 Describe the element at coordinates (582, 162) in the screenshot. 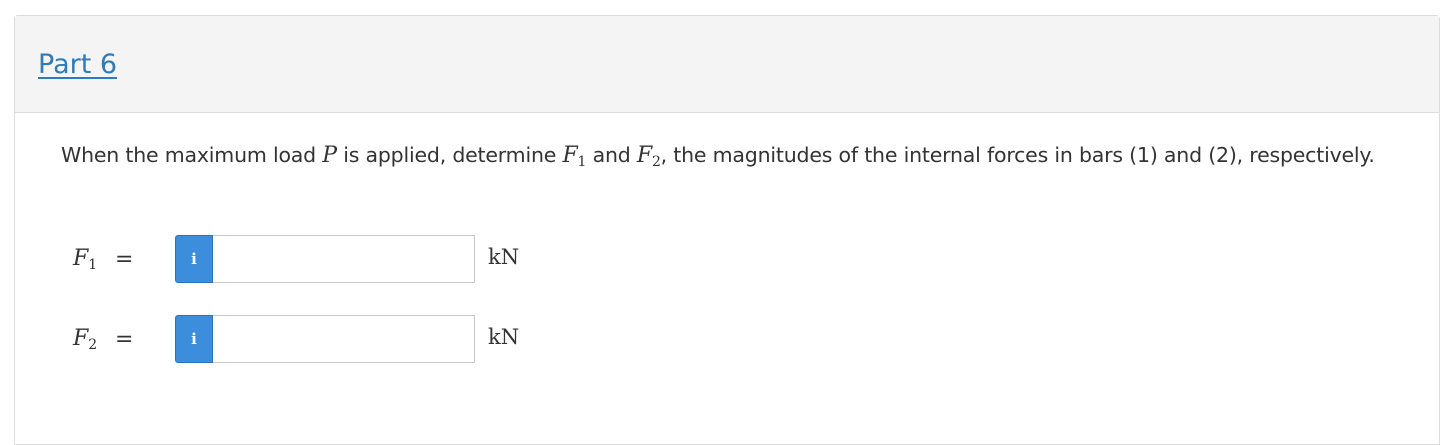

I see `variable-f1-subscript: 1` at that location.